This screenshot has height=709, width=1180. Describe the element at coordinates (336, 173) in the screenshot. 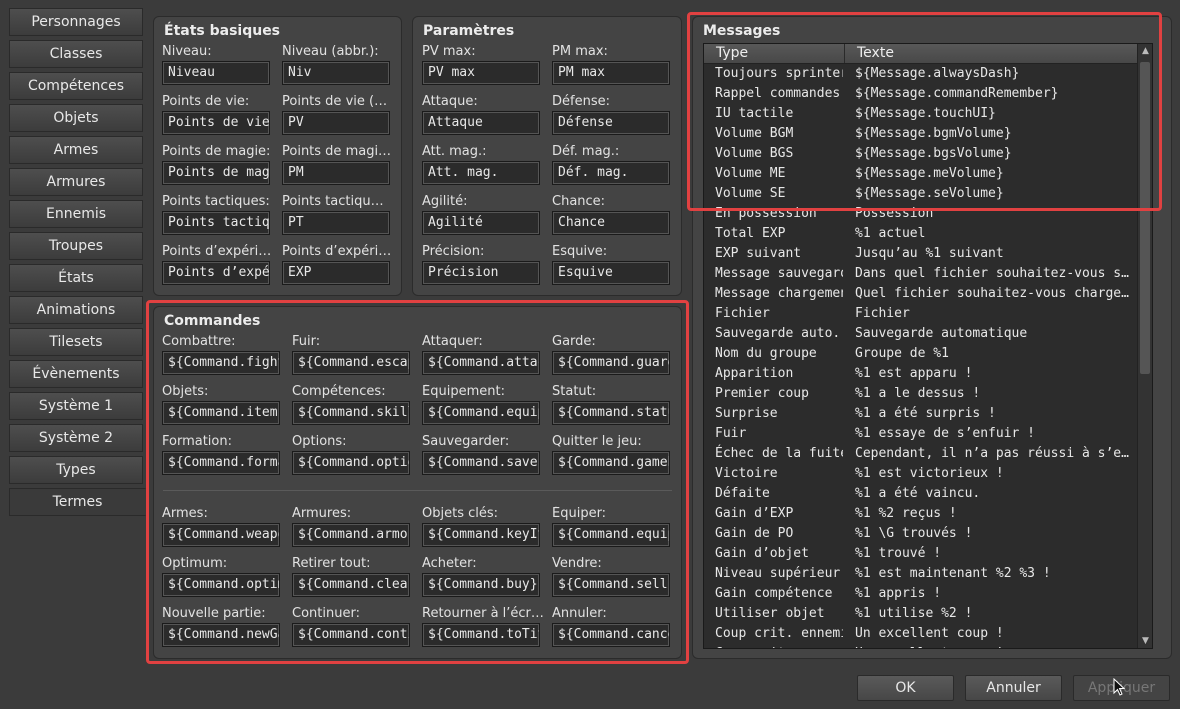

I see `basic-stat-input: PM` at that location.